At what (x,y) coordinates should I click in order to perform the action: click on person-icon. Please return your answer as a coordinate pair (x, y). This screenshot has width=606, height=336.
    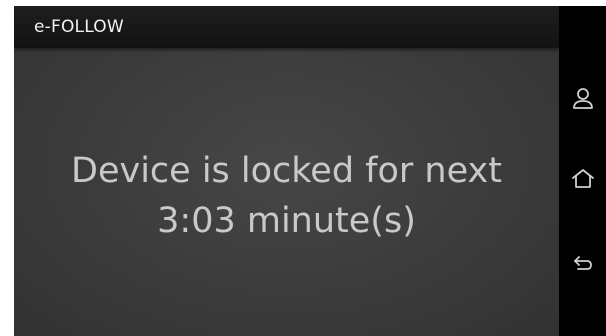
    Looking at the image, I should click on (582, 98).